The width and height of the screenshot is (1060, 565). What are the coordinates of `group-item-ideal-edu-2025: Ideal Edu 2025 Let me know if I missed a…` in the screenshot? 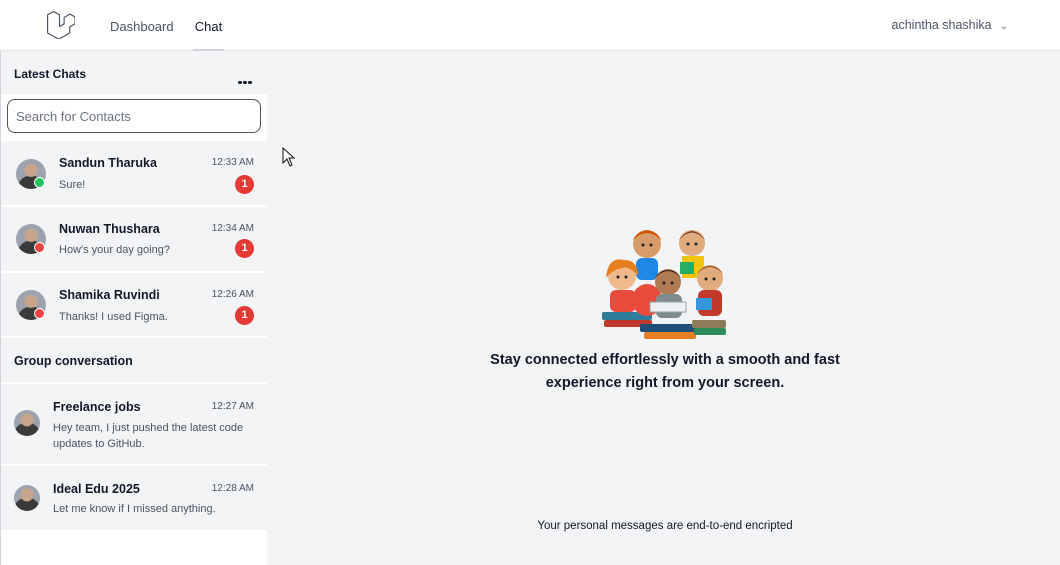 It's located at (134, 498).